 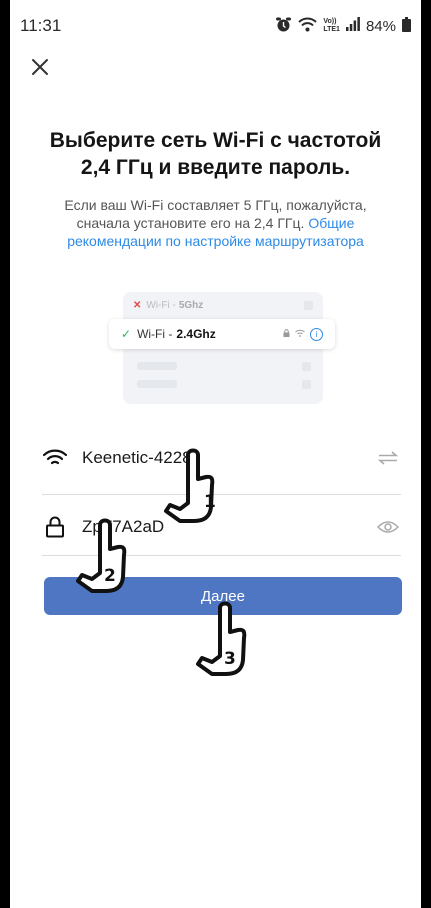 What do you see at coordinates (222, 334) in the screenshot?
I see `illustration-row-24ghz: ✓ Wi-Fi - 2.4Ghz i` at bounding box center [222, 334].